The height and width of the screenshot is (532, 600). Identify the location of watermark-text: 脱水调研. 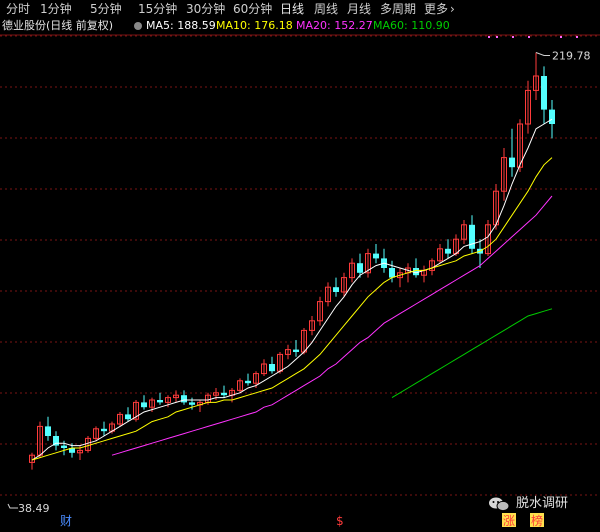
(542, 503).